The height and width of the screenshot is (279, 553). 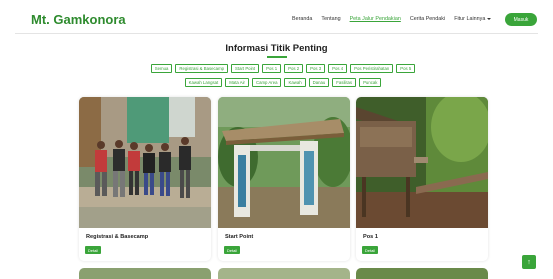 I want to click on filter-chip-kawah-langsat: Kawah Langsat, so click(x=203, y=82).